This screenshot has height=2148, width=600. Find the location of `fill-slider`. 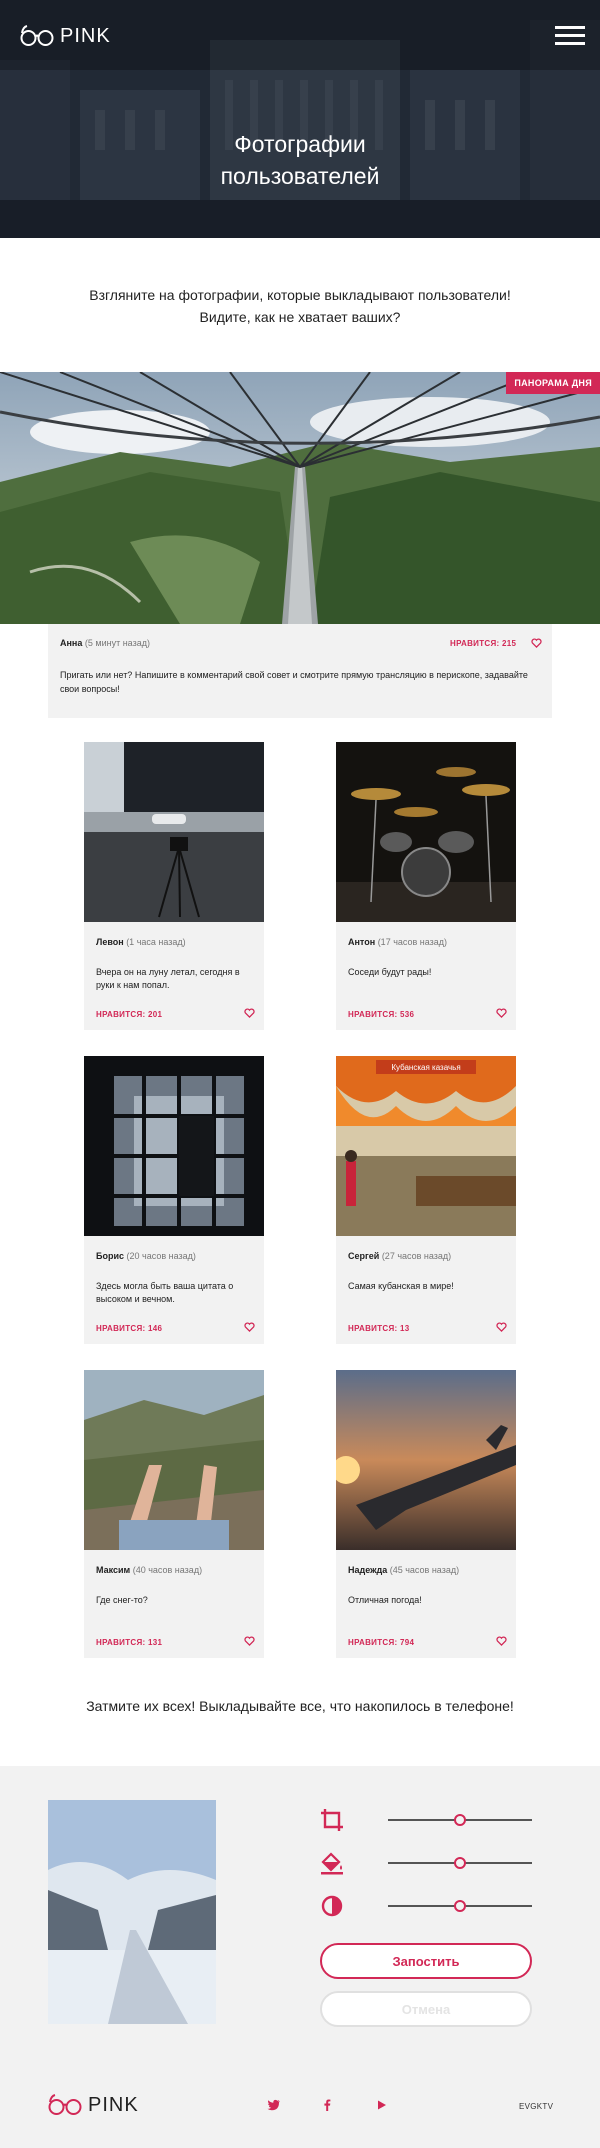

fill-slider is located at coordinates (460, 1863).